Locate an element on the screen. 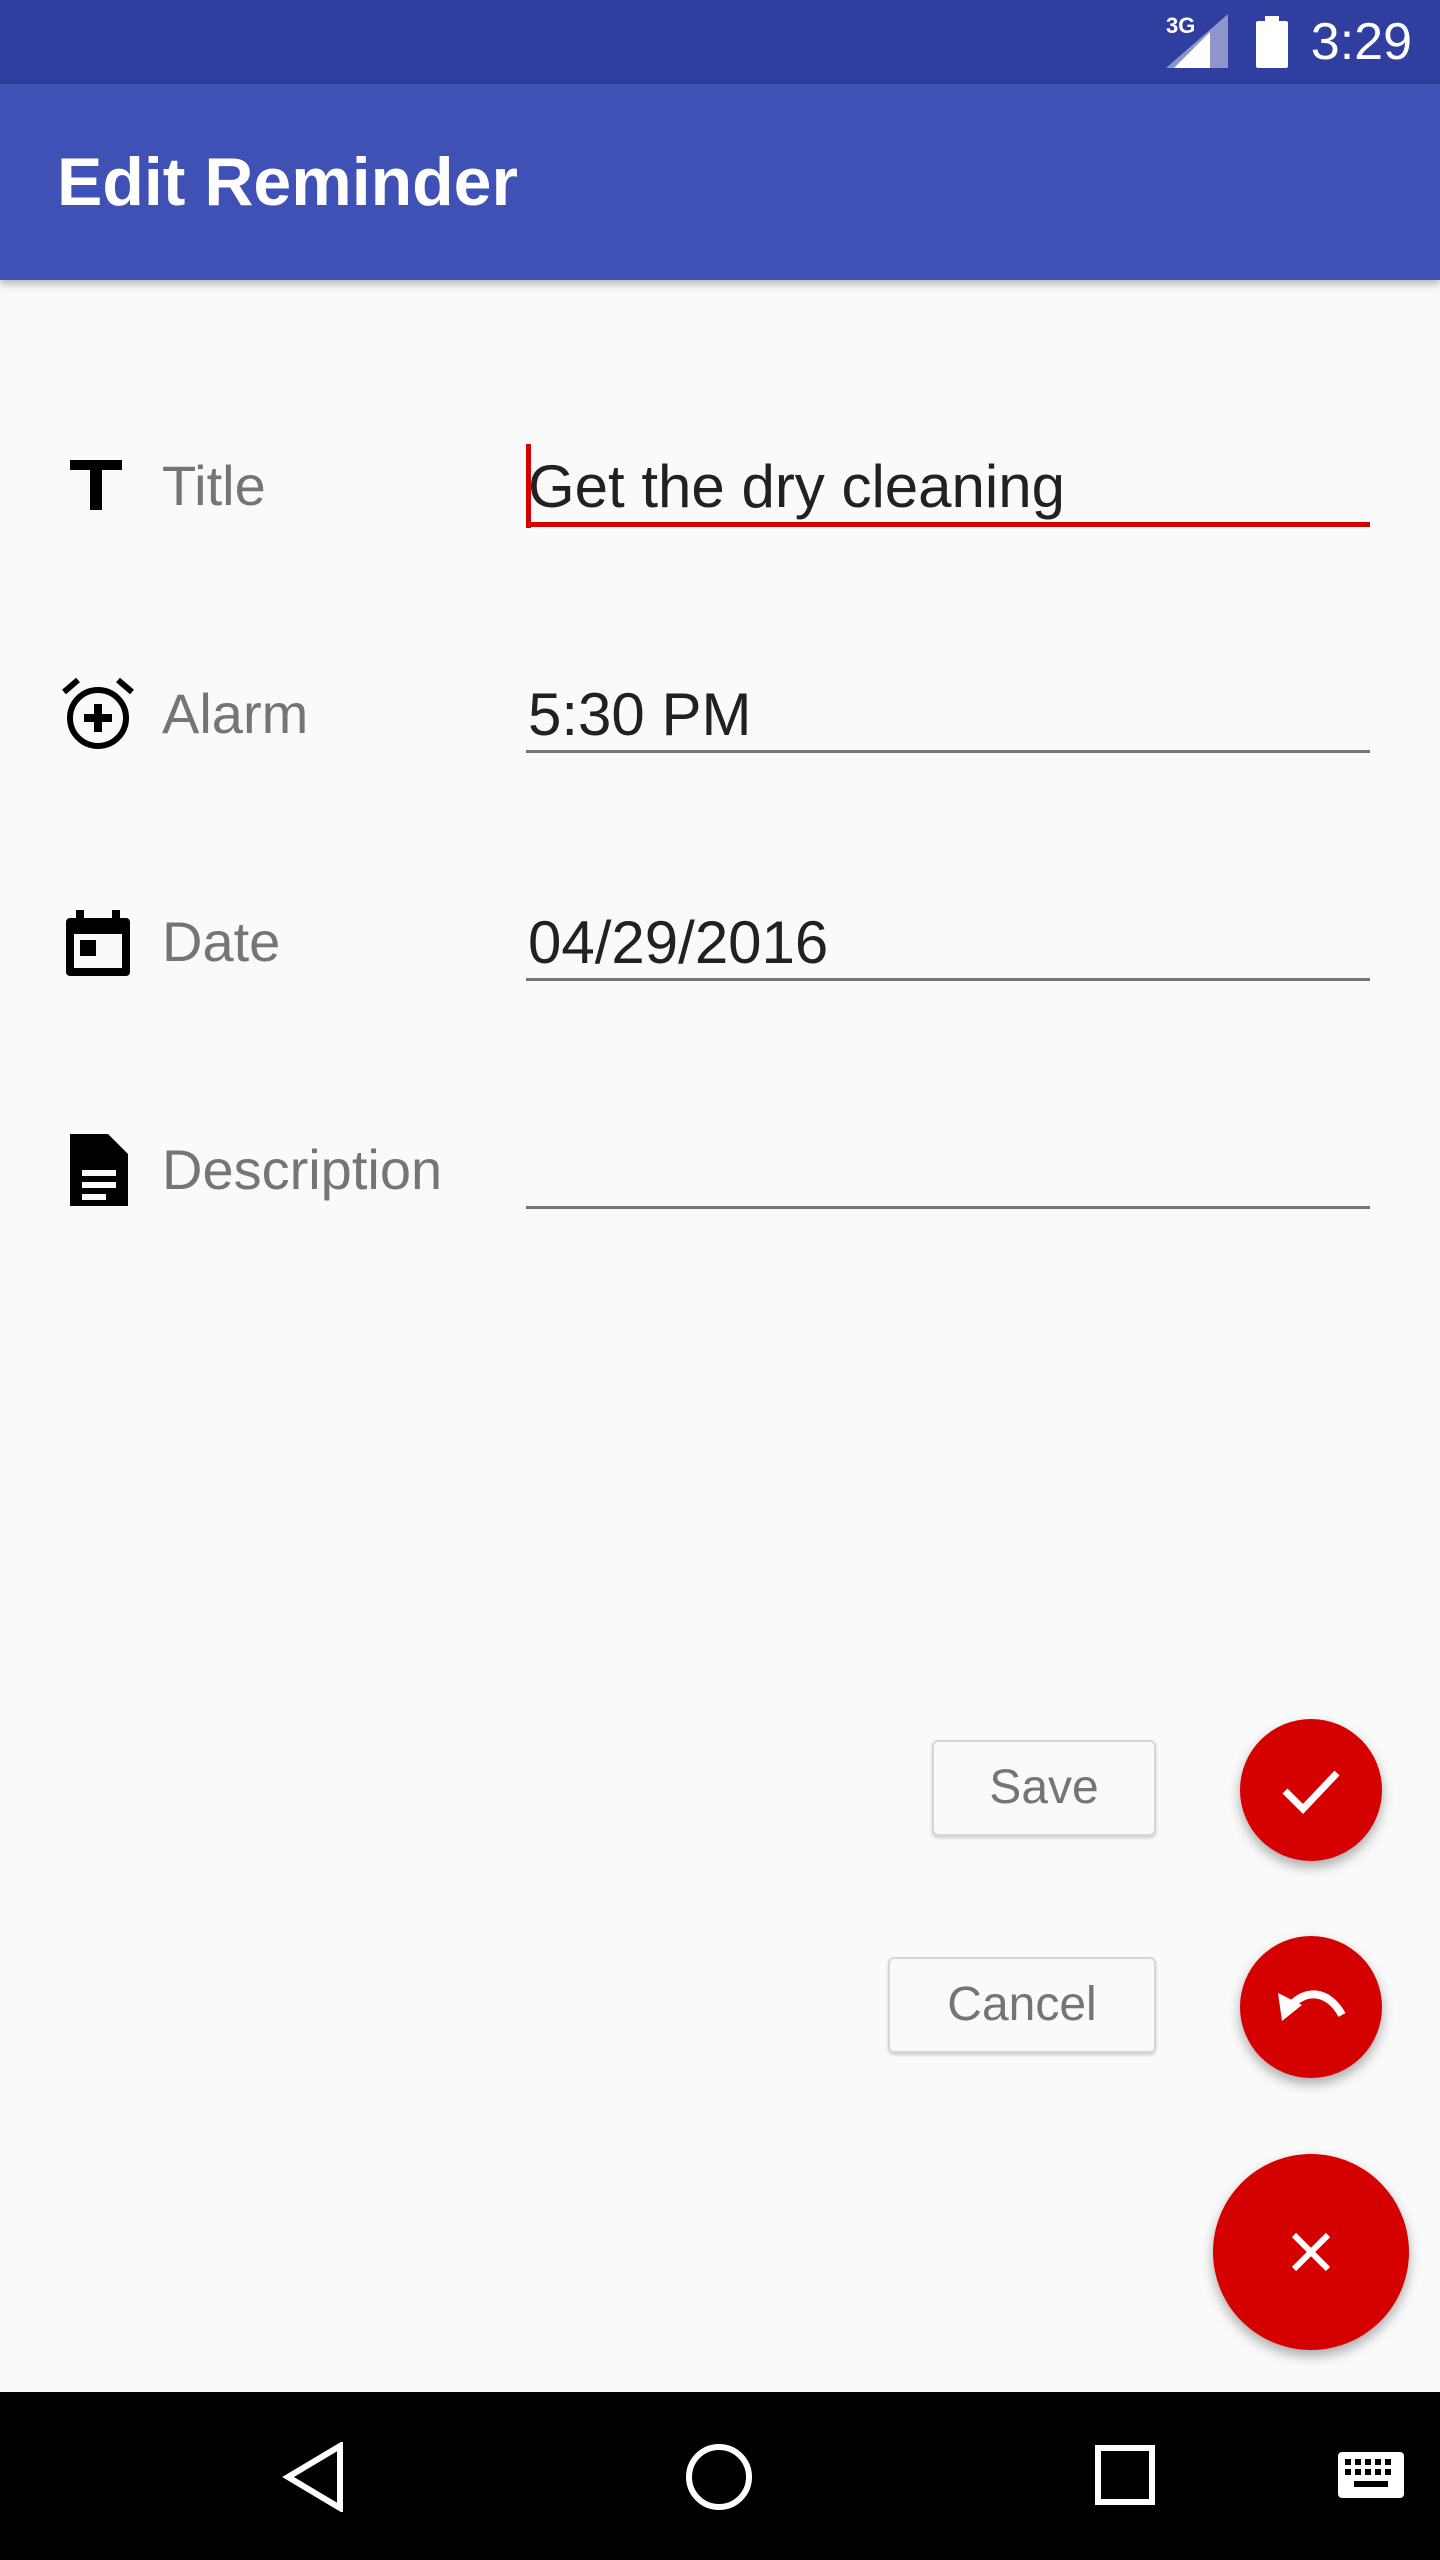 The width and height of the screenshot is (1440, 2560). save-fab is located at coordinates (1311, 1790).